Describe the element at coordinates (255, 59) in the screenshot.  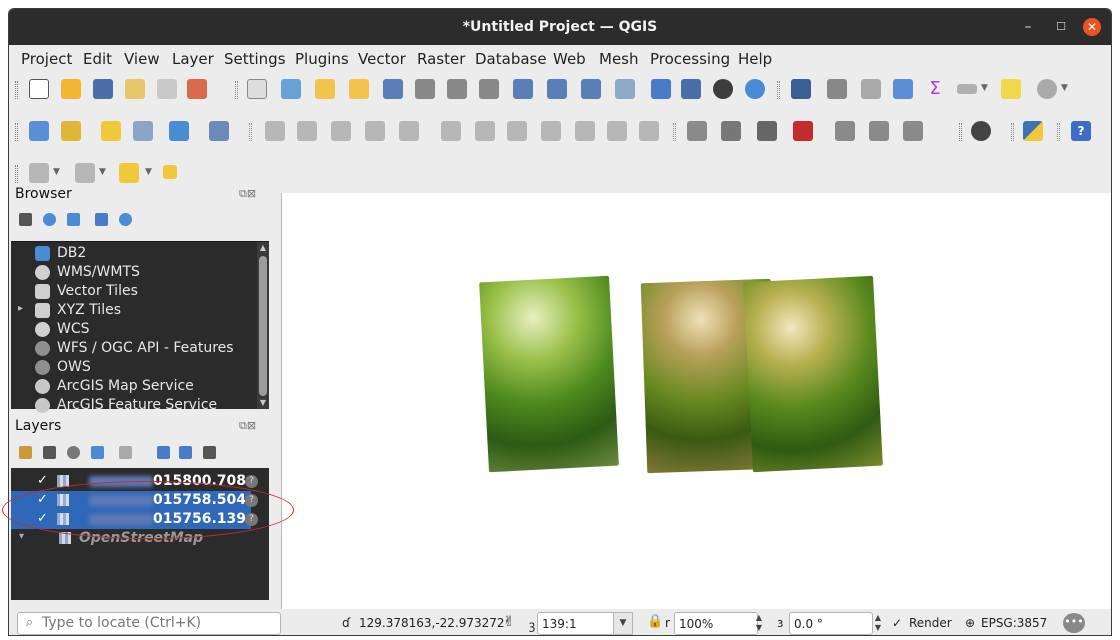
I see `menu-settings: Settings` at that location.